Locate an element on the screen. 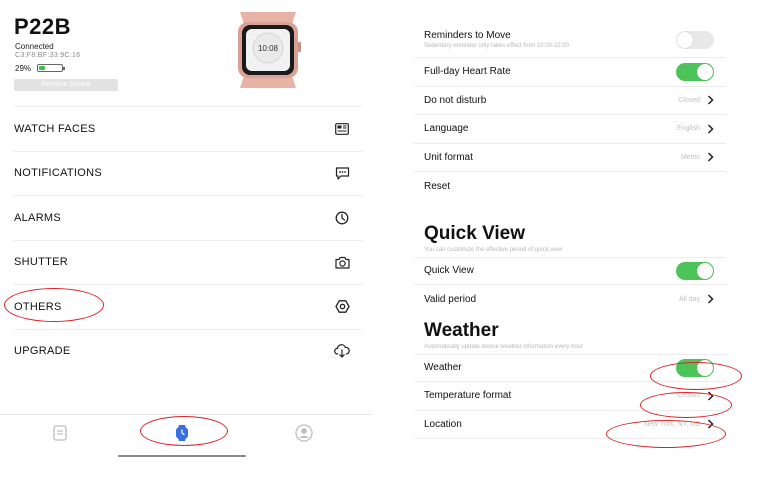 This screenshot has width=758, height=478. menu-item-watch-faces: WATCH FACES is located at coordinates (188, 128).